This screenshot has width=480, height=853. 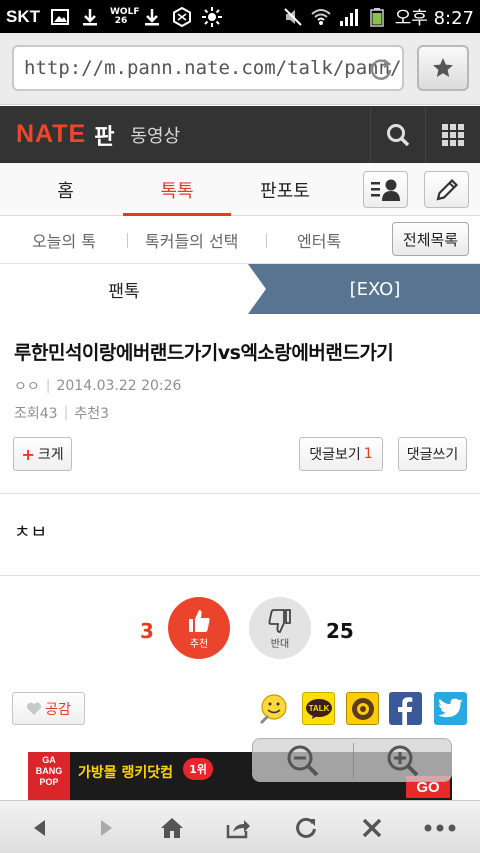 What do you see at coordinates (23, 16) in the screenshot?
I see `carrier-label: SKT` at bounding box center [23, 16].